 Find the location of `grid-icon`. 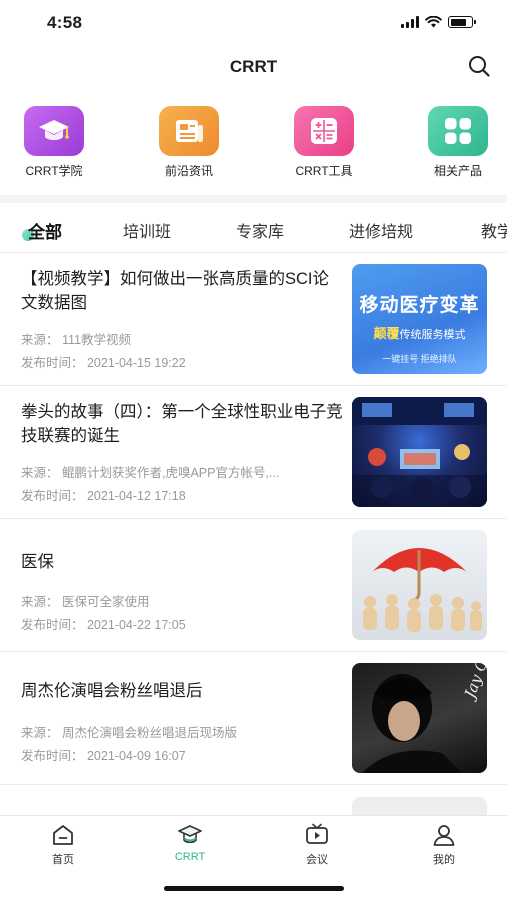

grid-icon is located at coordinates (458, 131).